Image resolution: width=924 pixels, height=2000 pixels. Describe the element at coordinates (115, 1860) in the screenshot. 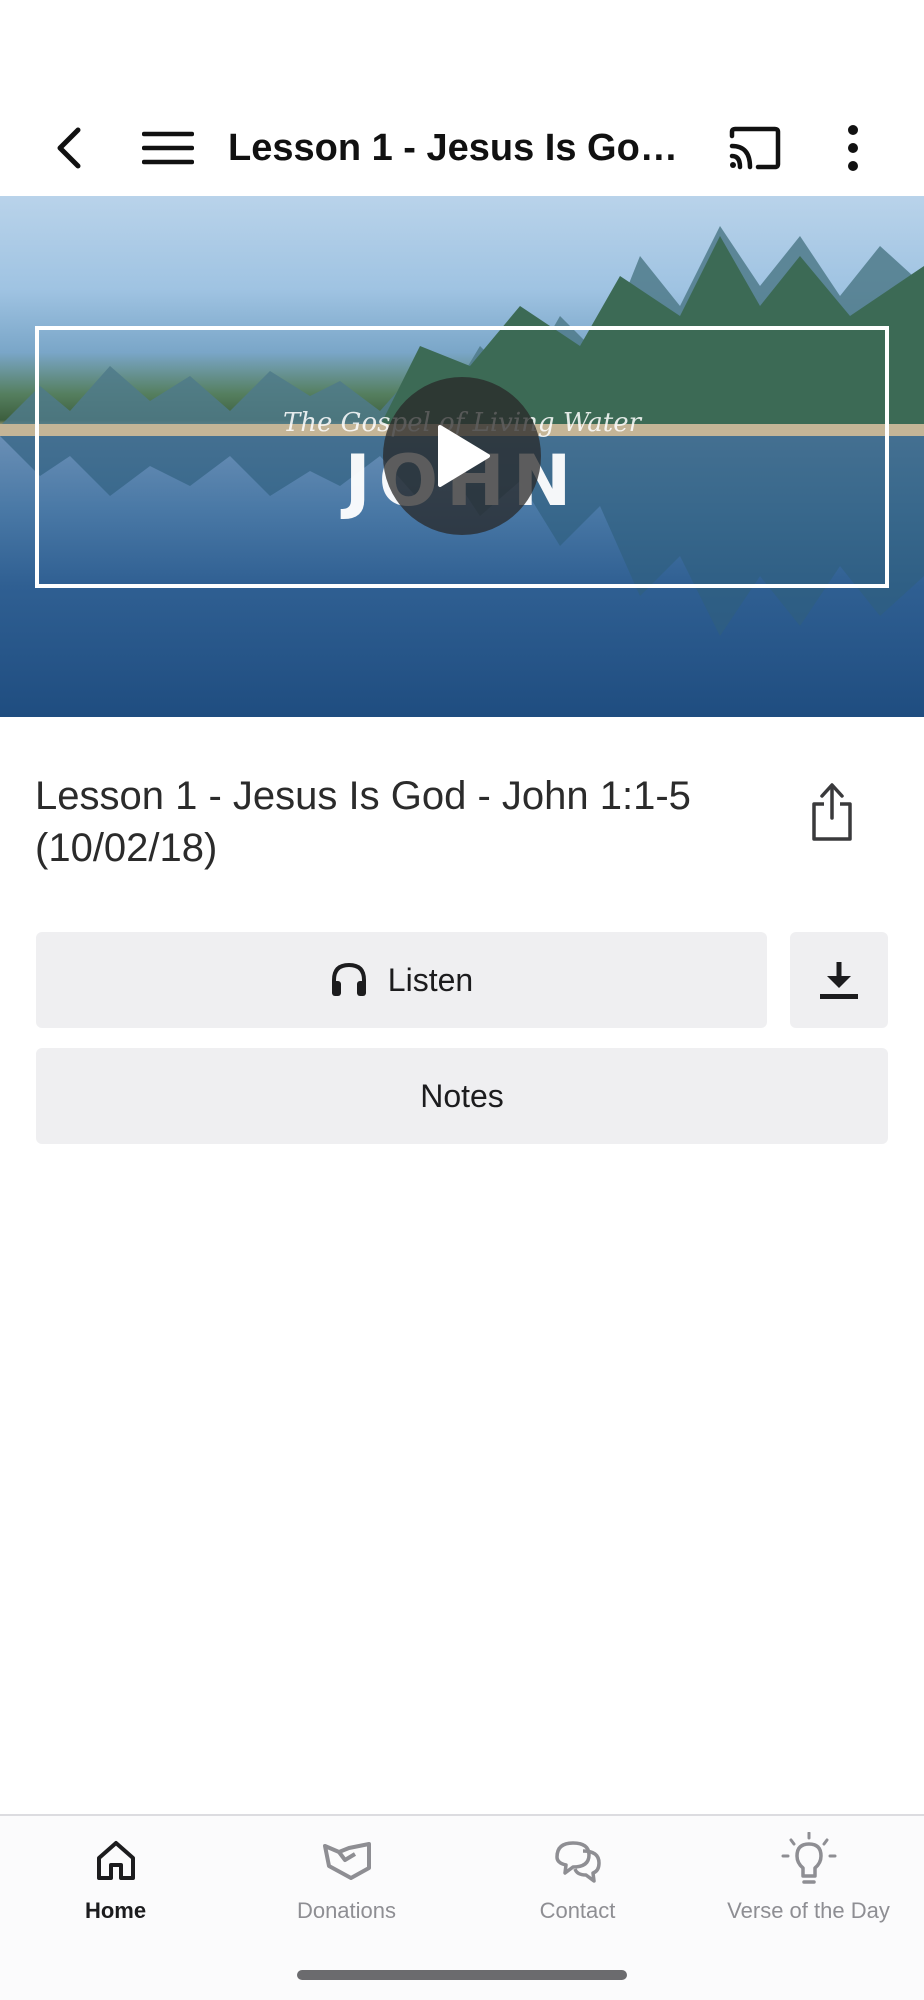

I see `home-icon` at that location.